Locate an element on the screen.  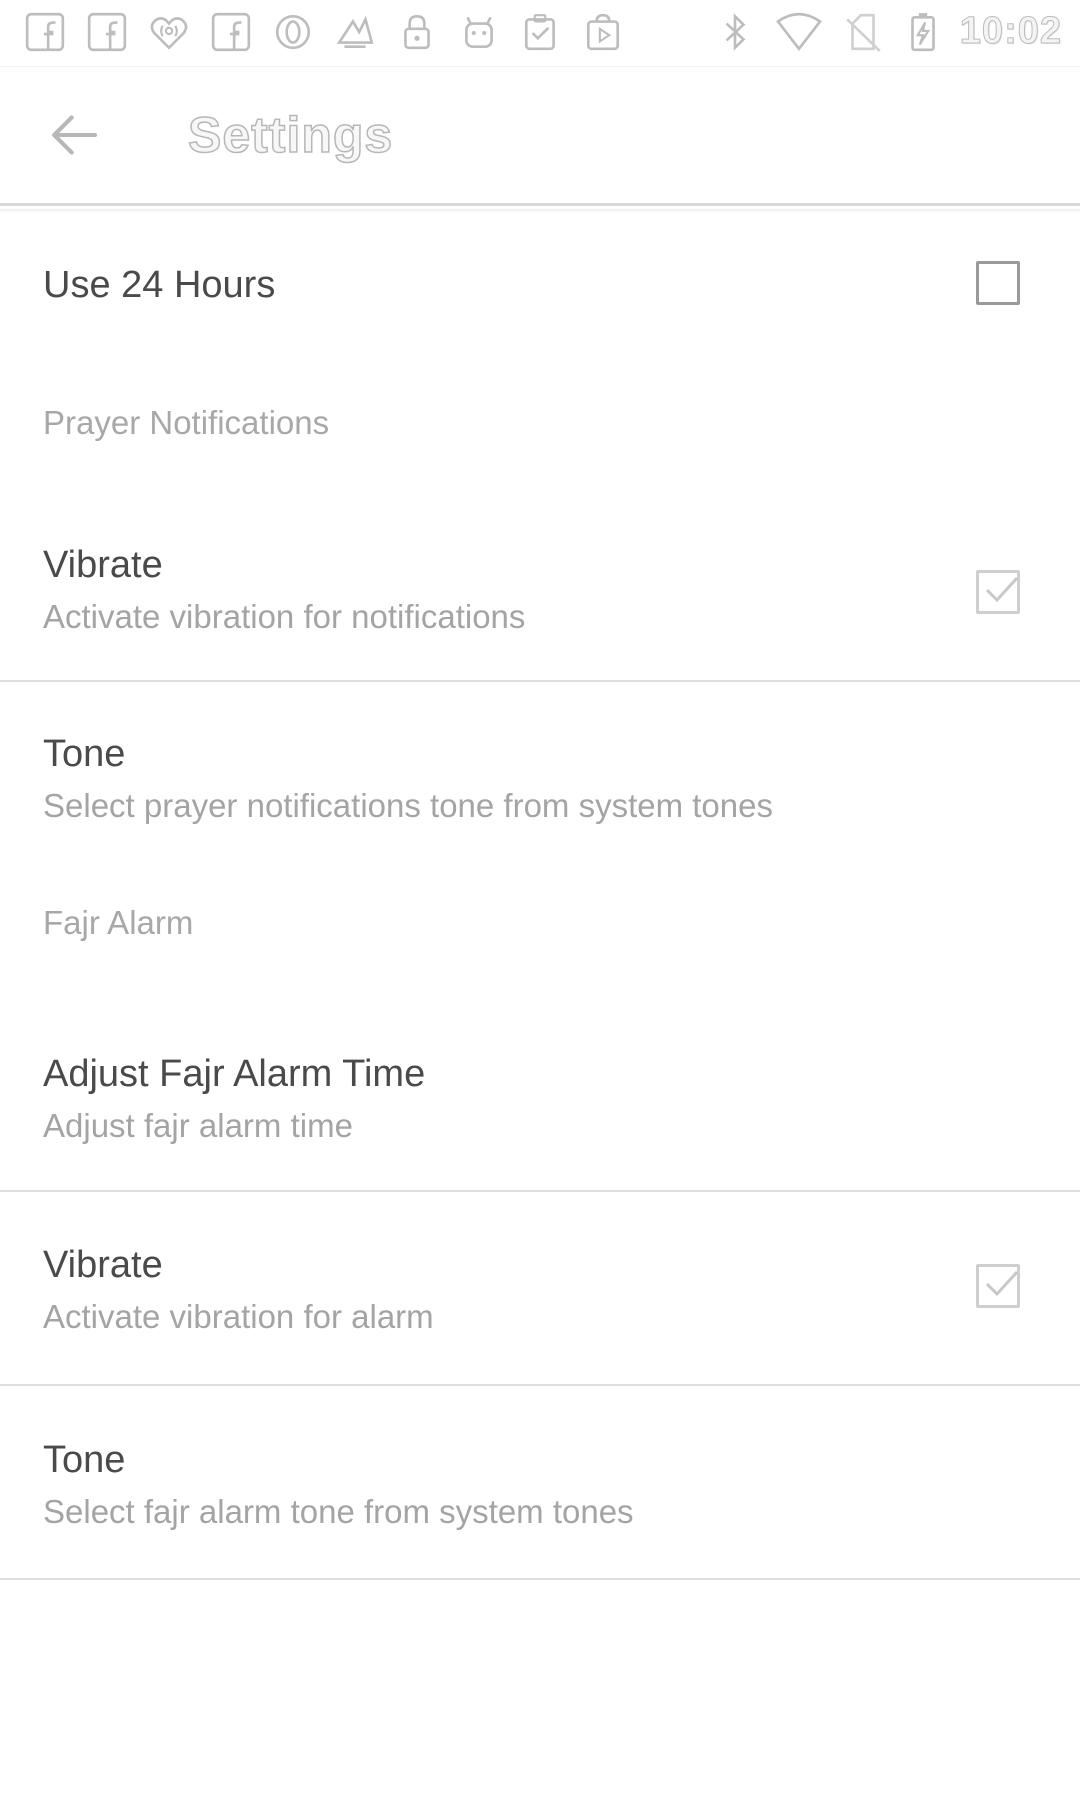
category-title: Prayer Notifications is located at coordinates (186, 422).